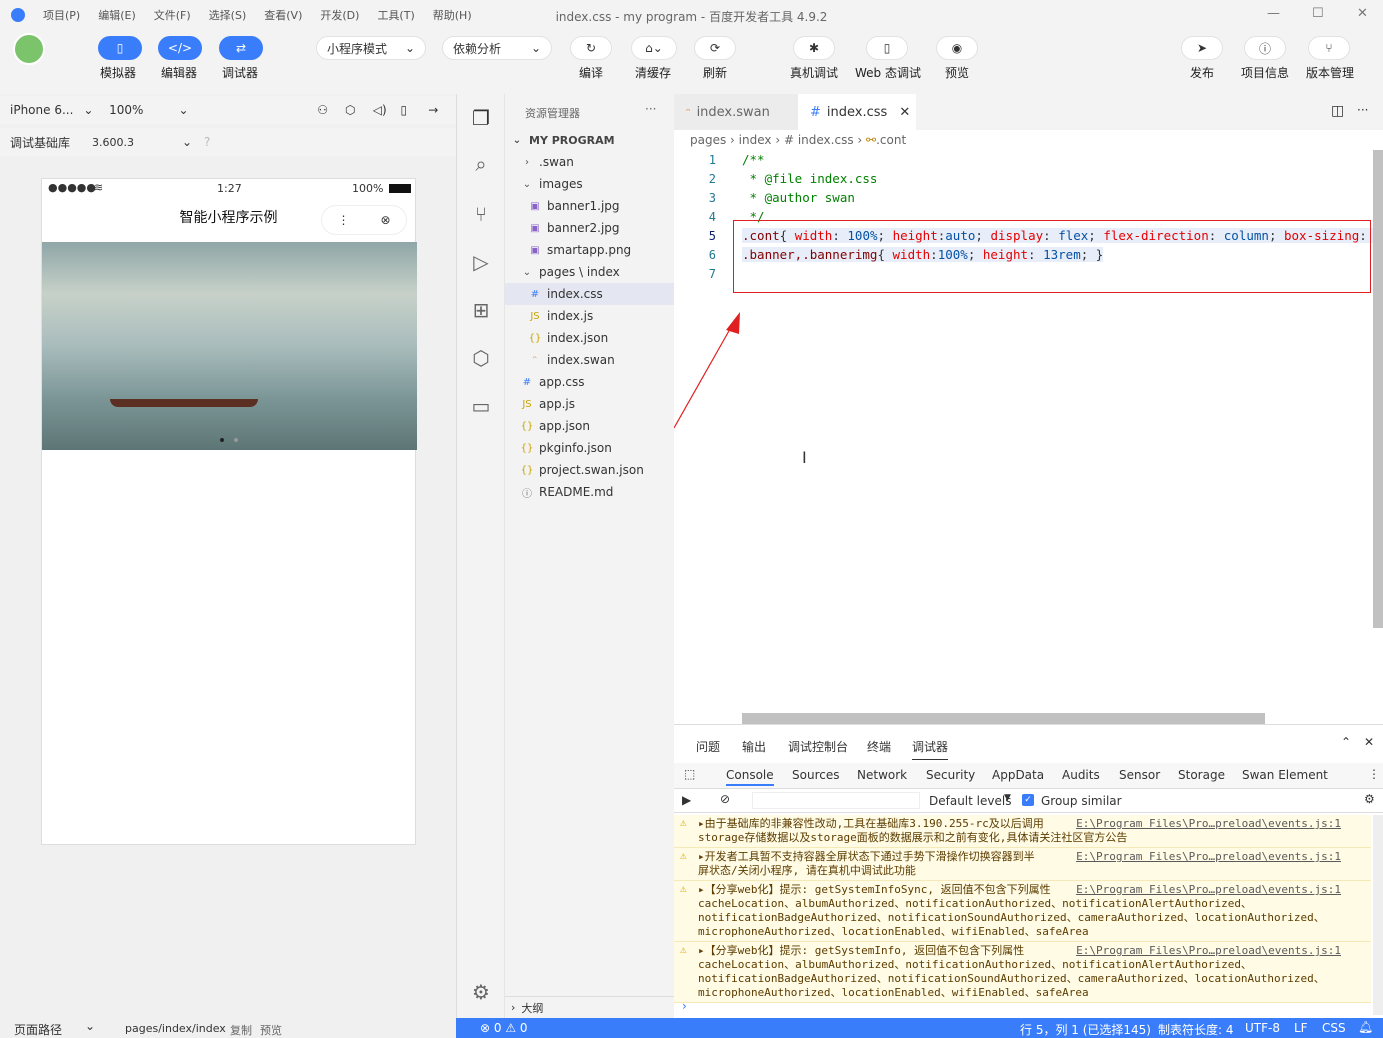 This screenshot has width=1383, height=1038. I want to click on cursor-position: 行 5，列 1 (已选择145), so click(1085, 1029).